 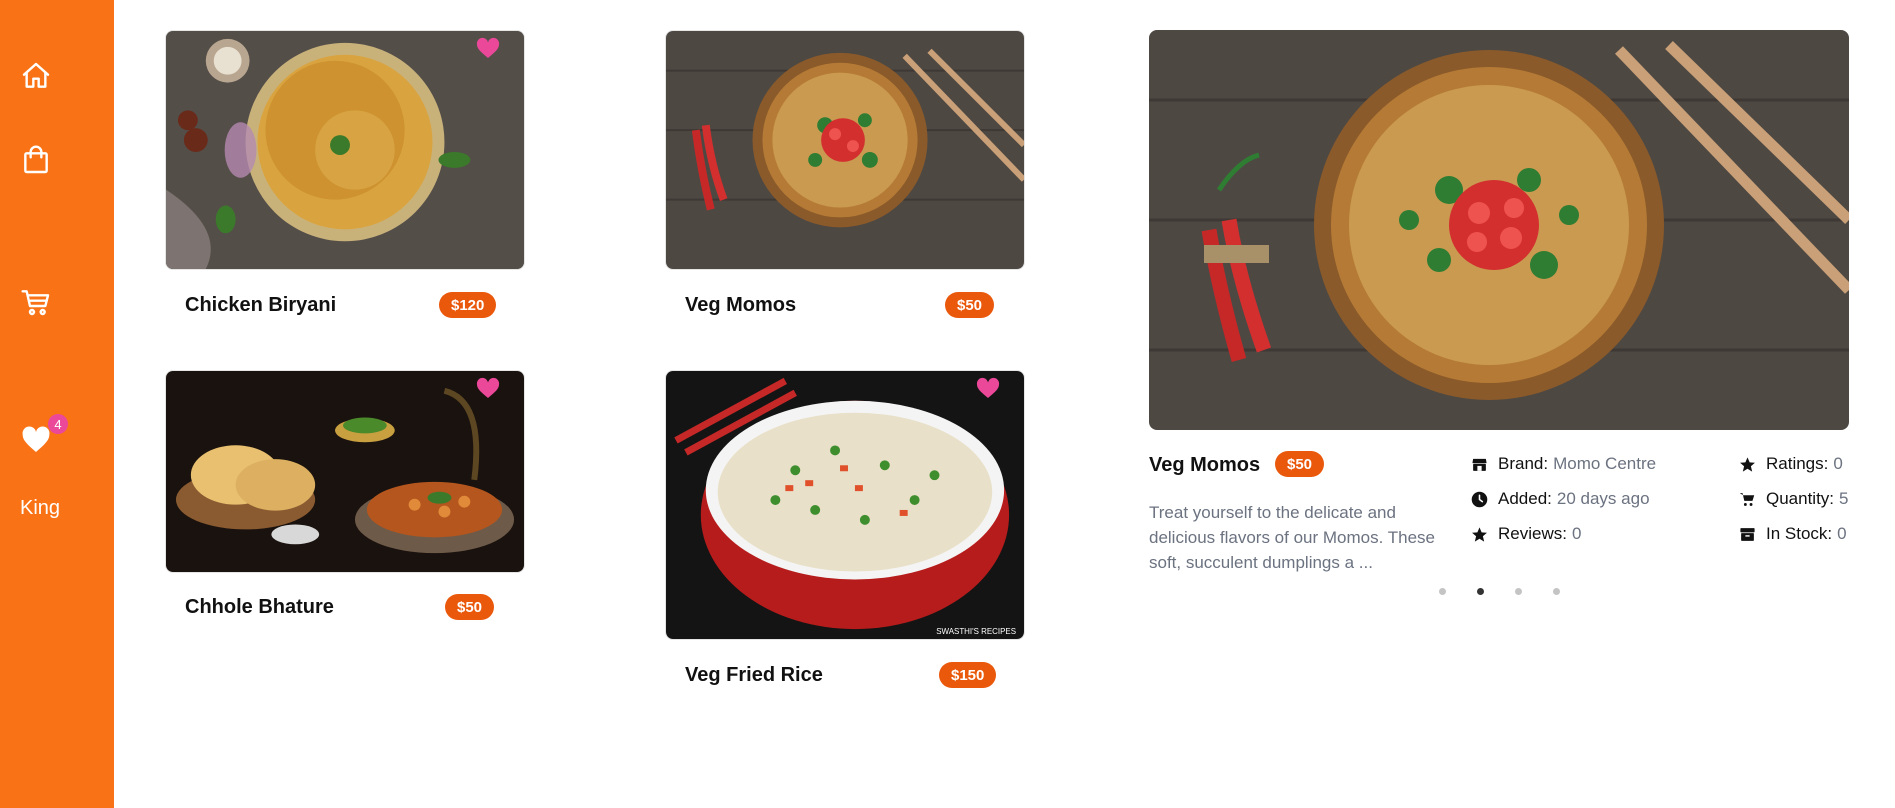 I want to click on quantity-row: Quantity: 5, so click(x=1794, y=499).